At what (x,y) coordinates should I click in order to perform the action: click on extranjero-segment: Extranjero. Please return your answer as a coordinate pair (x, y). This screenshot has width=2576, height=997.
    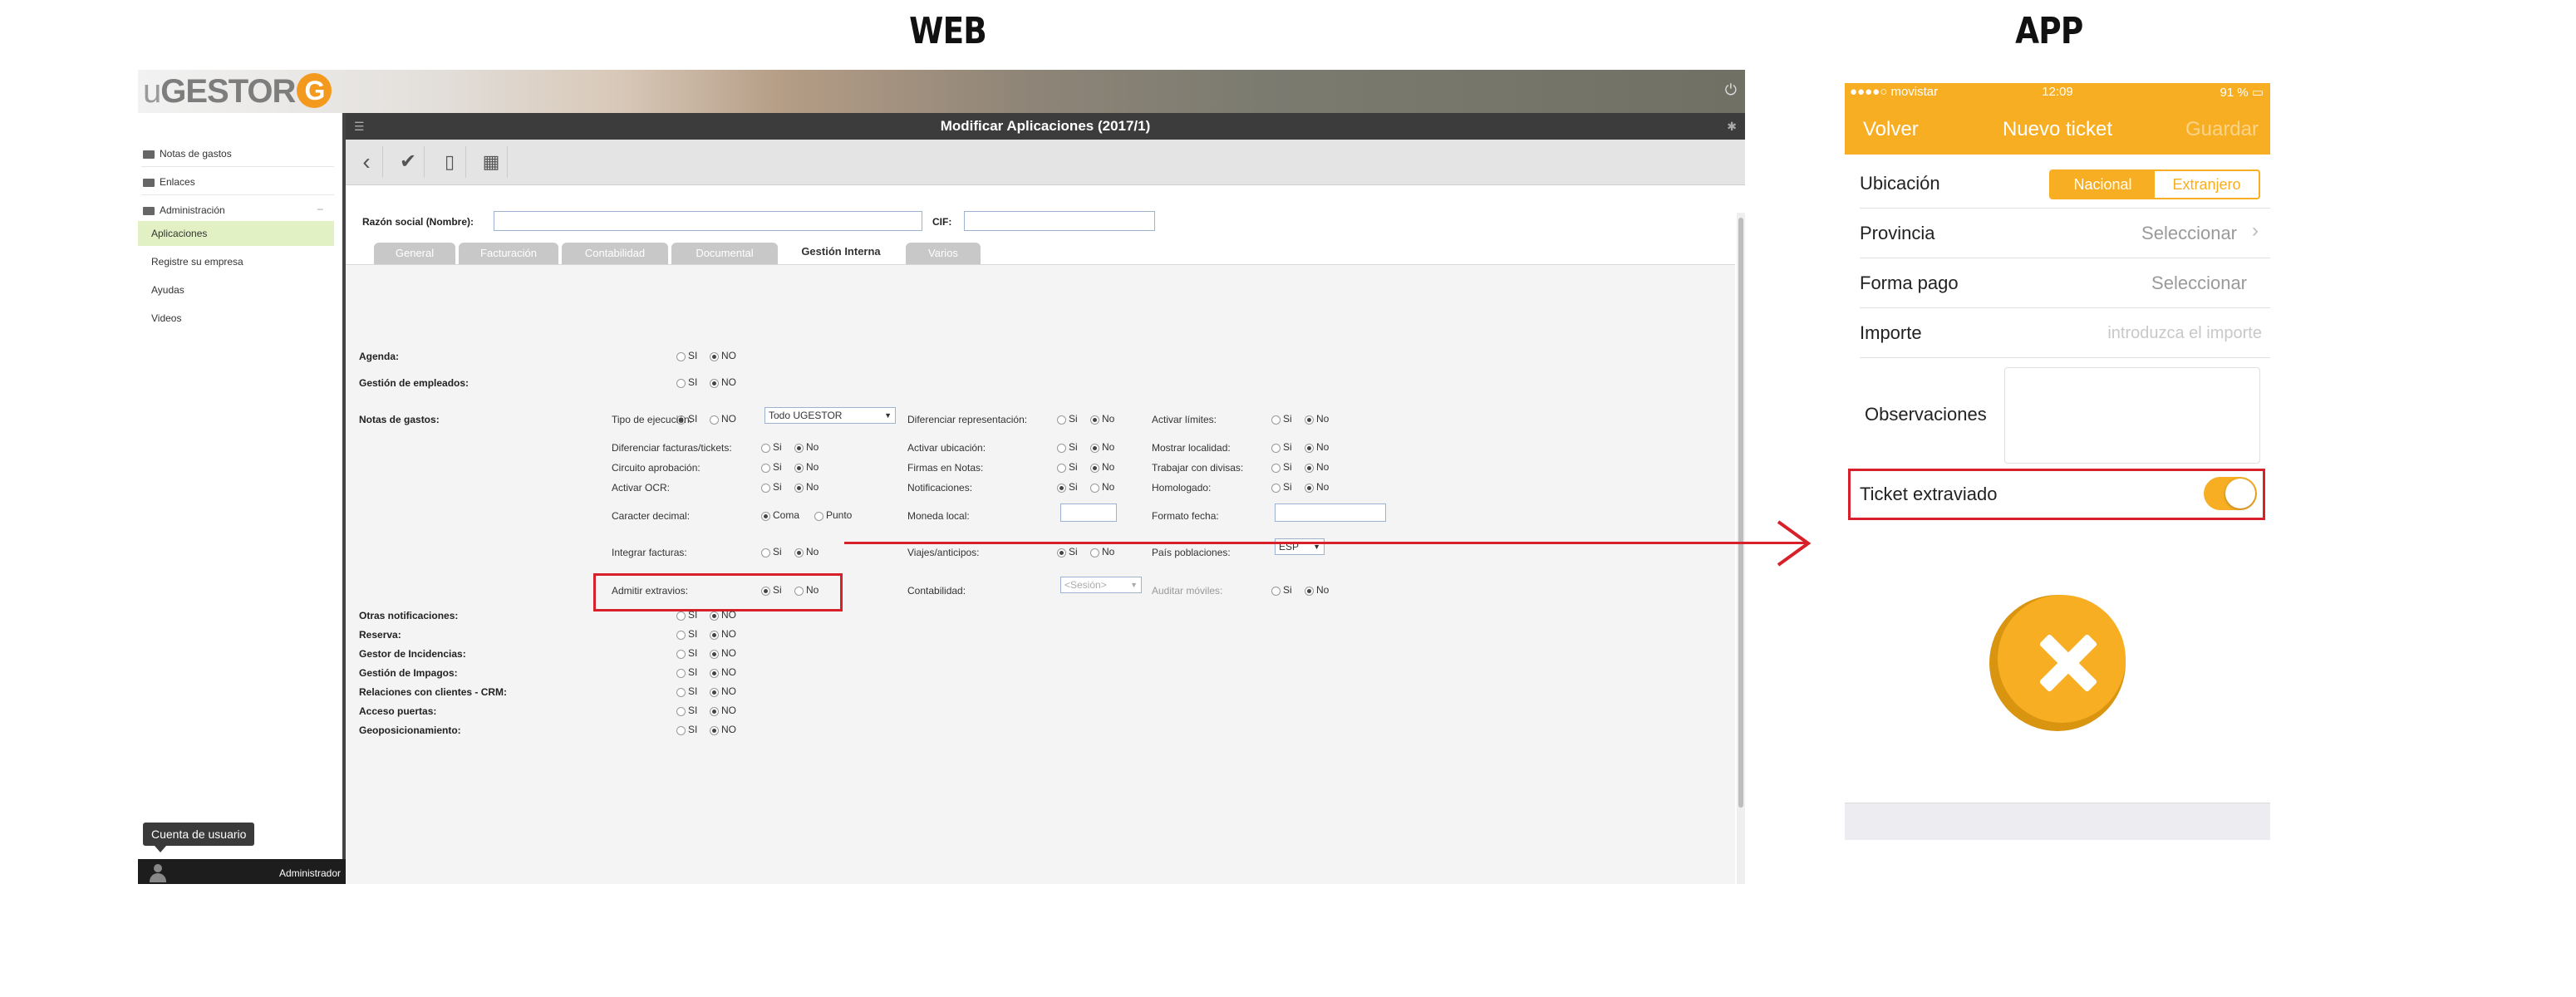
    Looking at the image, I should click on (2207, 184).